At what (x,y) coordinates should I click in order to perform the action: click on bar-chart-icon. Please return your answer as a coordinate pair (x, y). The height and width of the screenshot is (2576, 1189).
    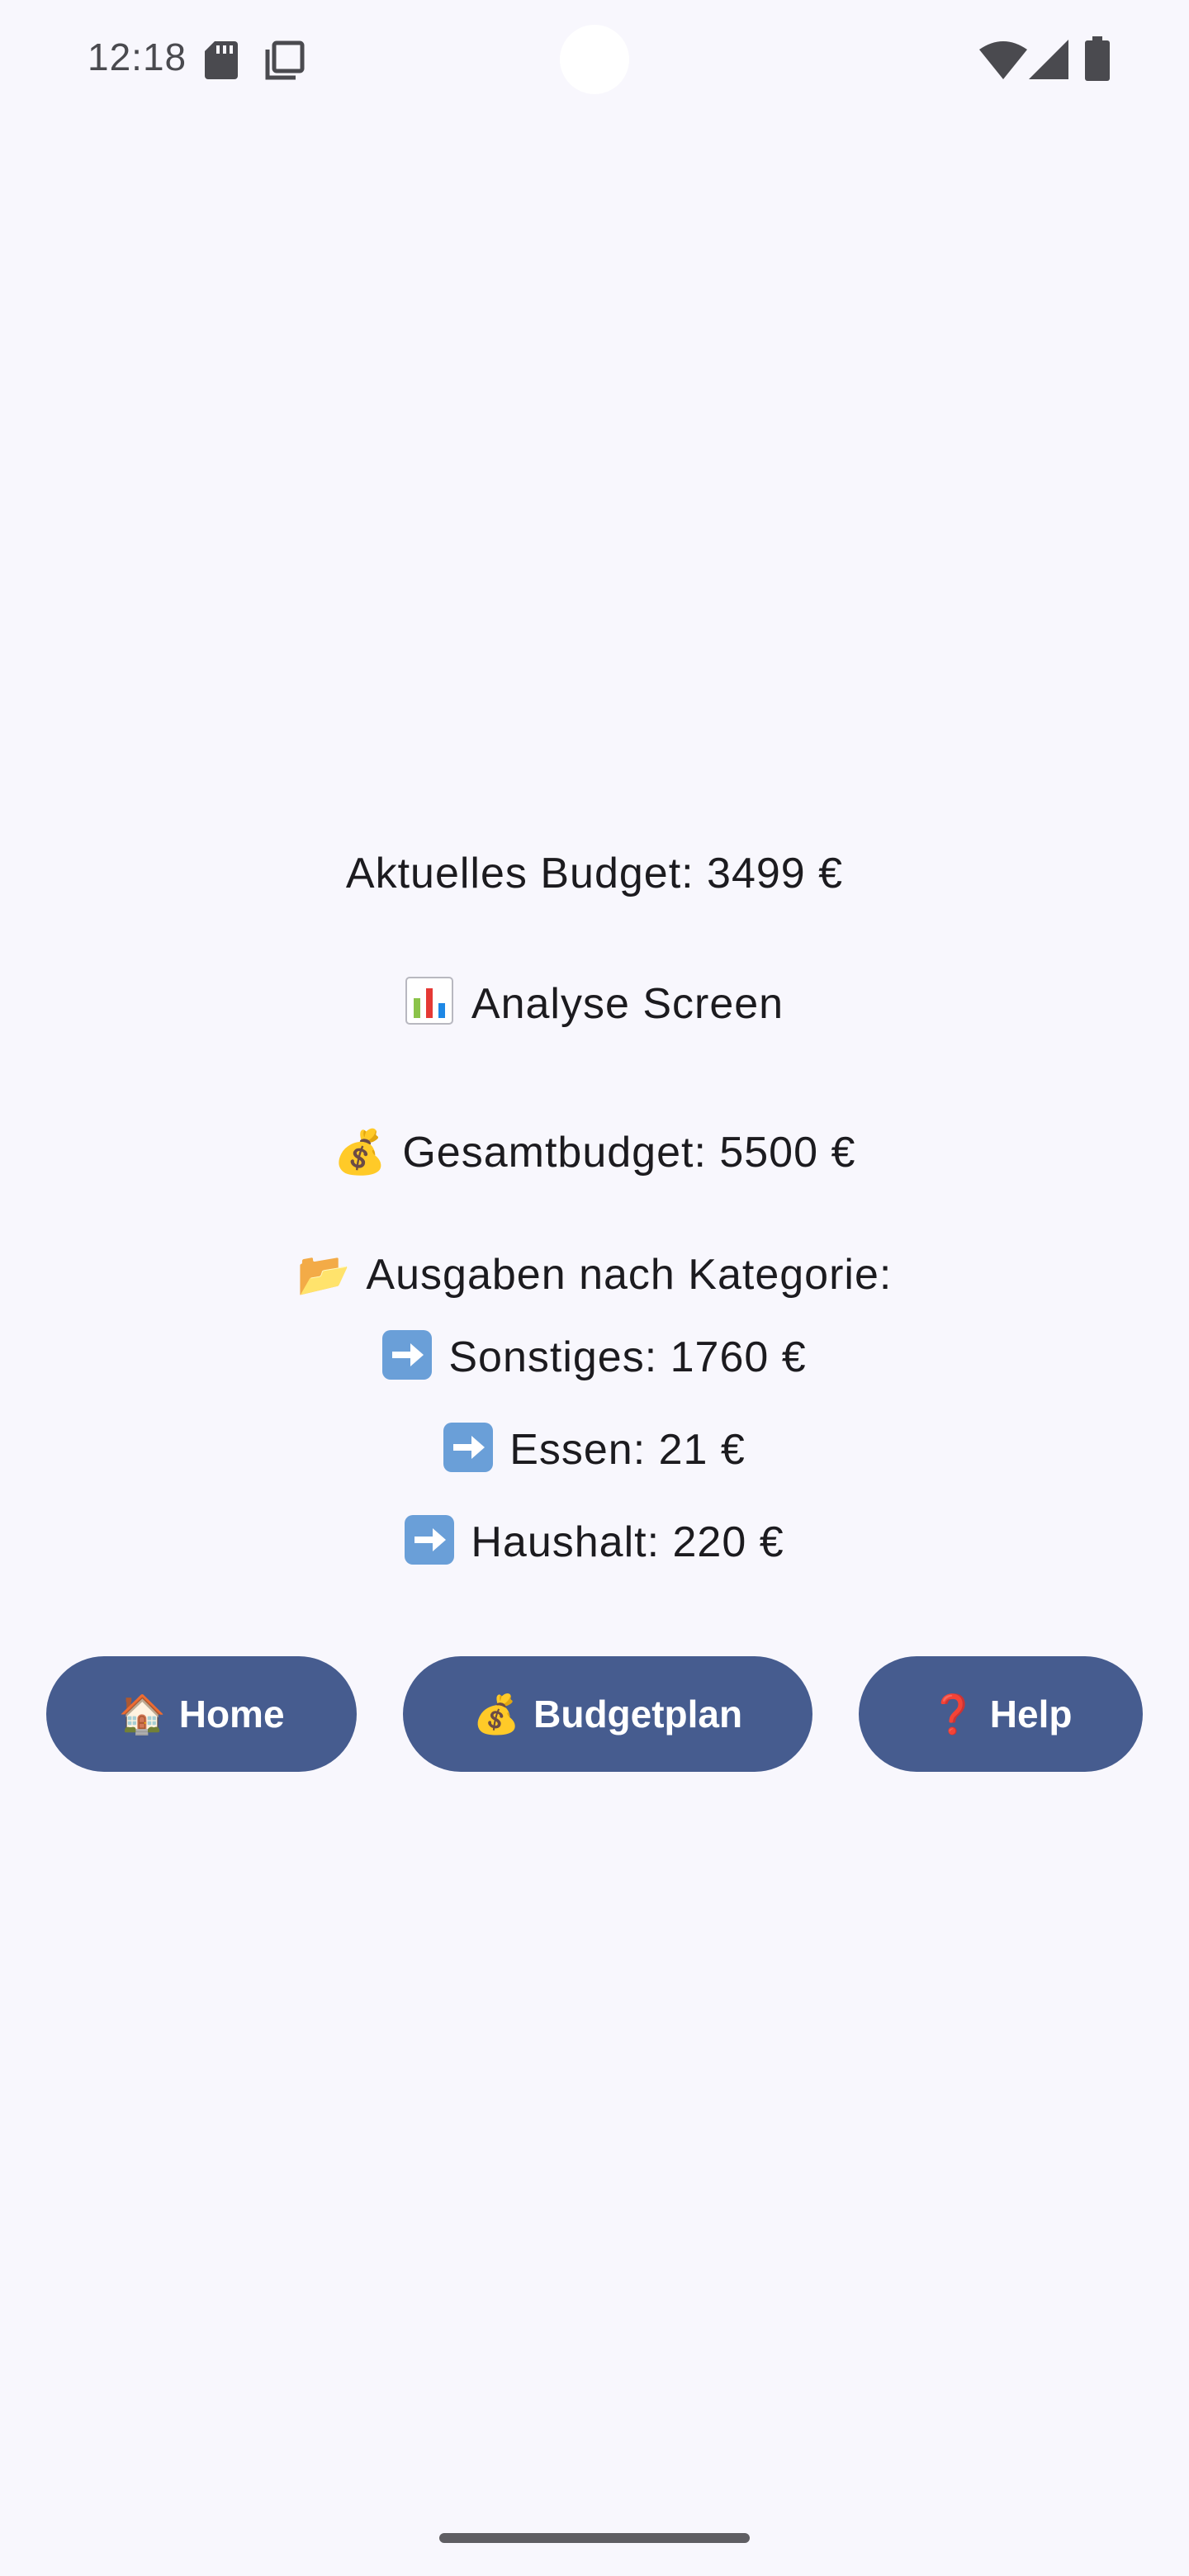
    Looking at the image, I should click on (429, 1001).